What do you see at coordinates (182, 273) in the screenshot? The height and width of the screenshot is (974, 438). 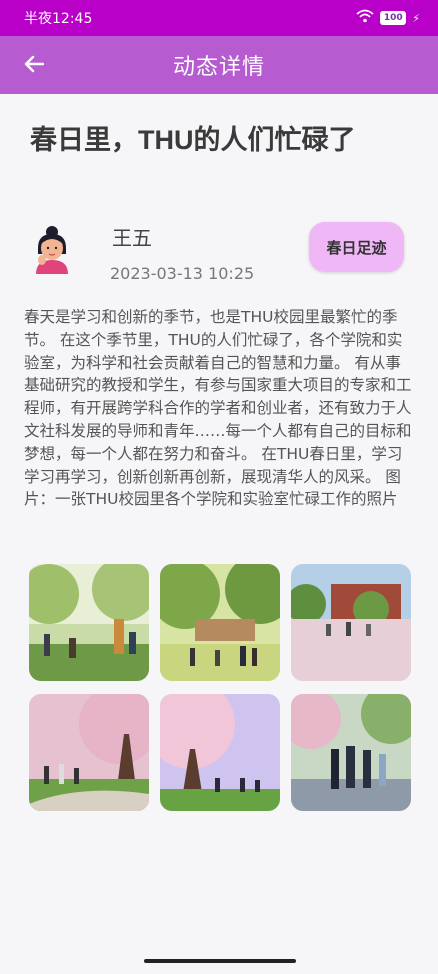 I see `post-timestamp: 2023-03-13 10:25` at bounding box center [182, 273].